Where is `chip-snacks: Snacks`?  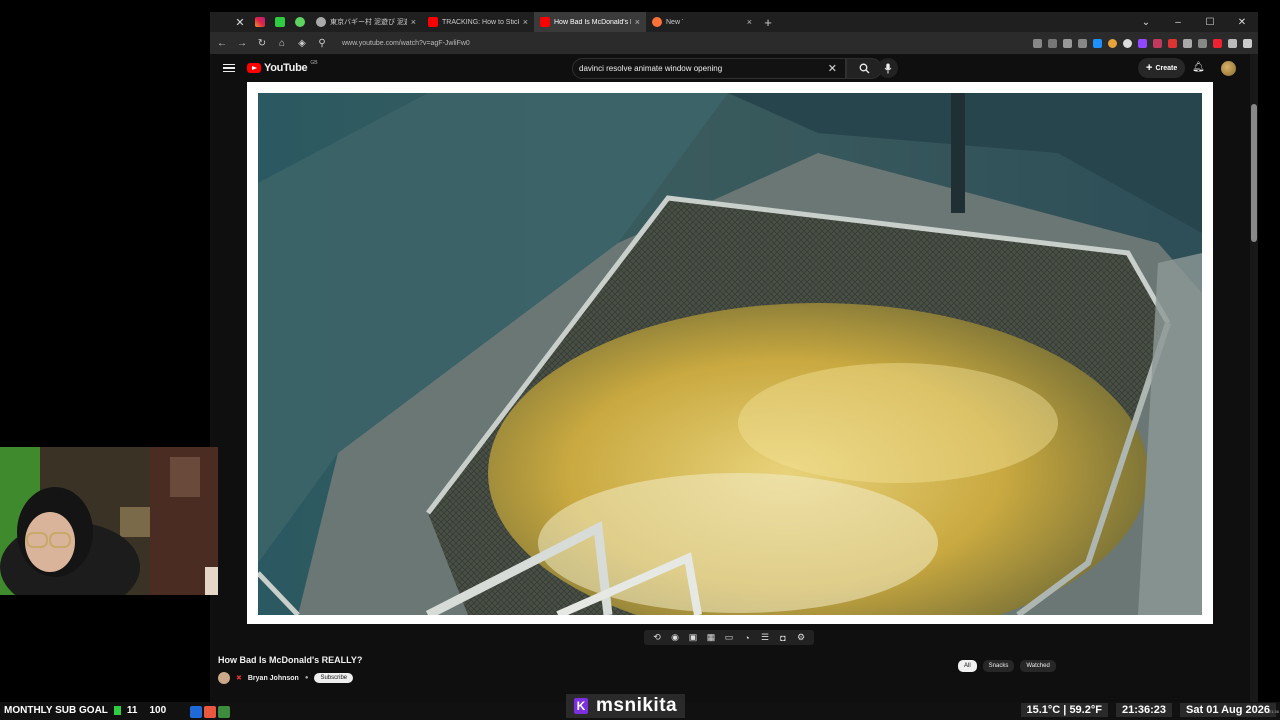
chip-snacks: Snacks is located at coordinates (998, 666).